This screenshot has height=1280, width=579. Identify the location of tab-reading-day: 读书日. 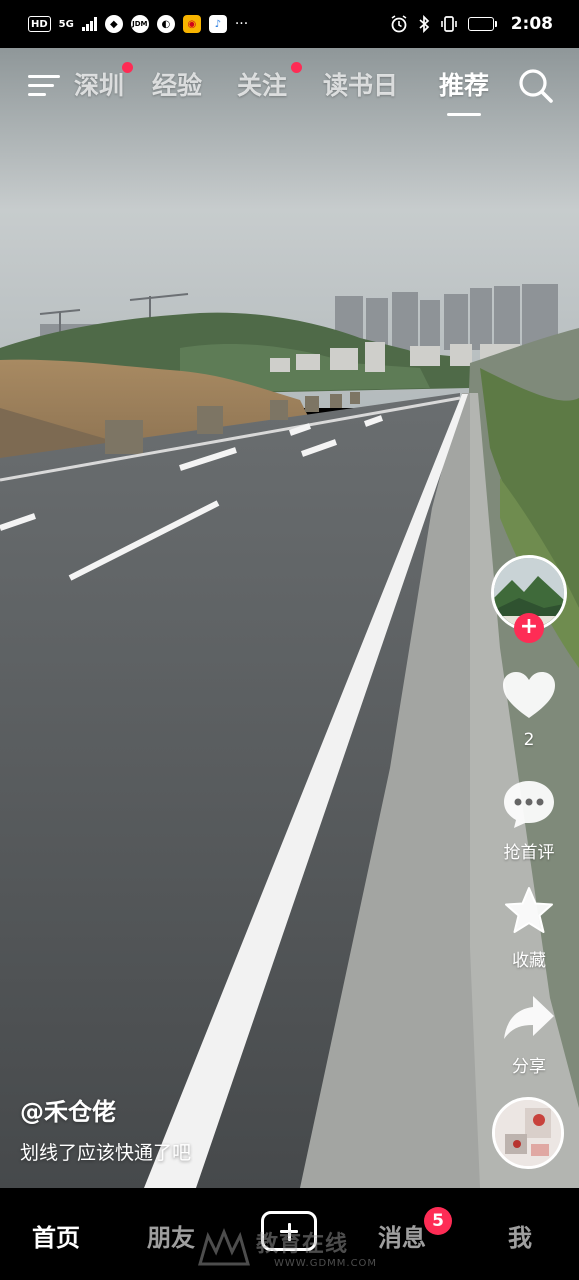
(360, 84).